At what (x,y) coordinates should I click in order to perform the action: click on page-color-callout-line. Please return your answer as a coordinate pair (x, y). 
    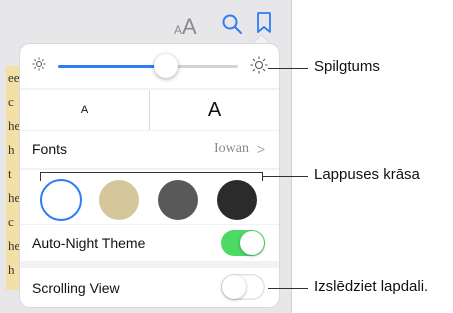
    Looking at the image, I should click on (285, 176).